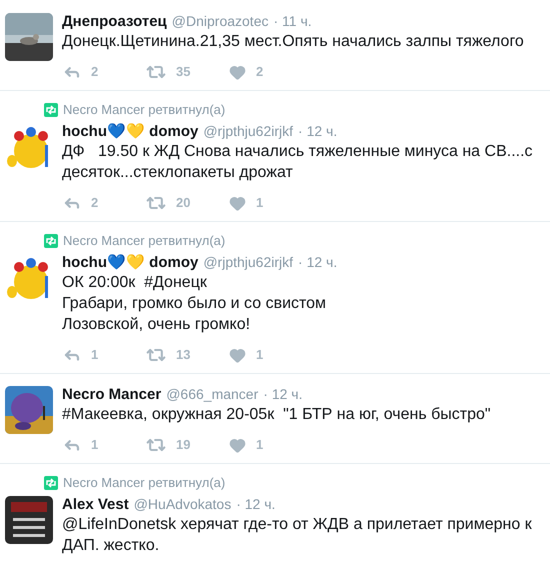 The height and width of the screenshot is (564, 550). Describe the element at coordinates (195, 304) in the screenshot. I see `tweet-text: ОК 20:00к #Донецк Грабари, громко было и со свистом Лозовской, очень громко!` at that location.